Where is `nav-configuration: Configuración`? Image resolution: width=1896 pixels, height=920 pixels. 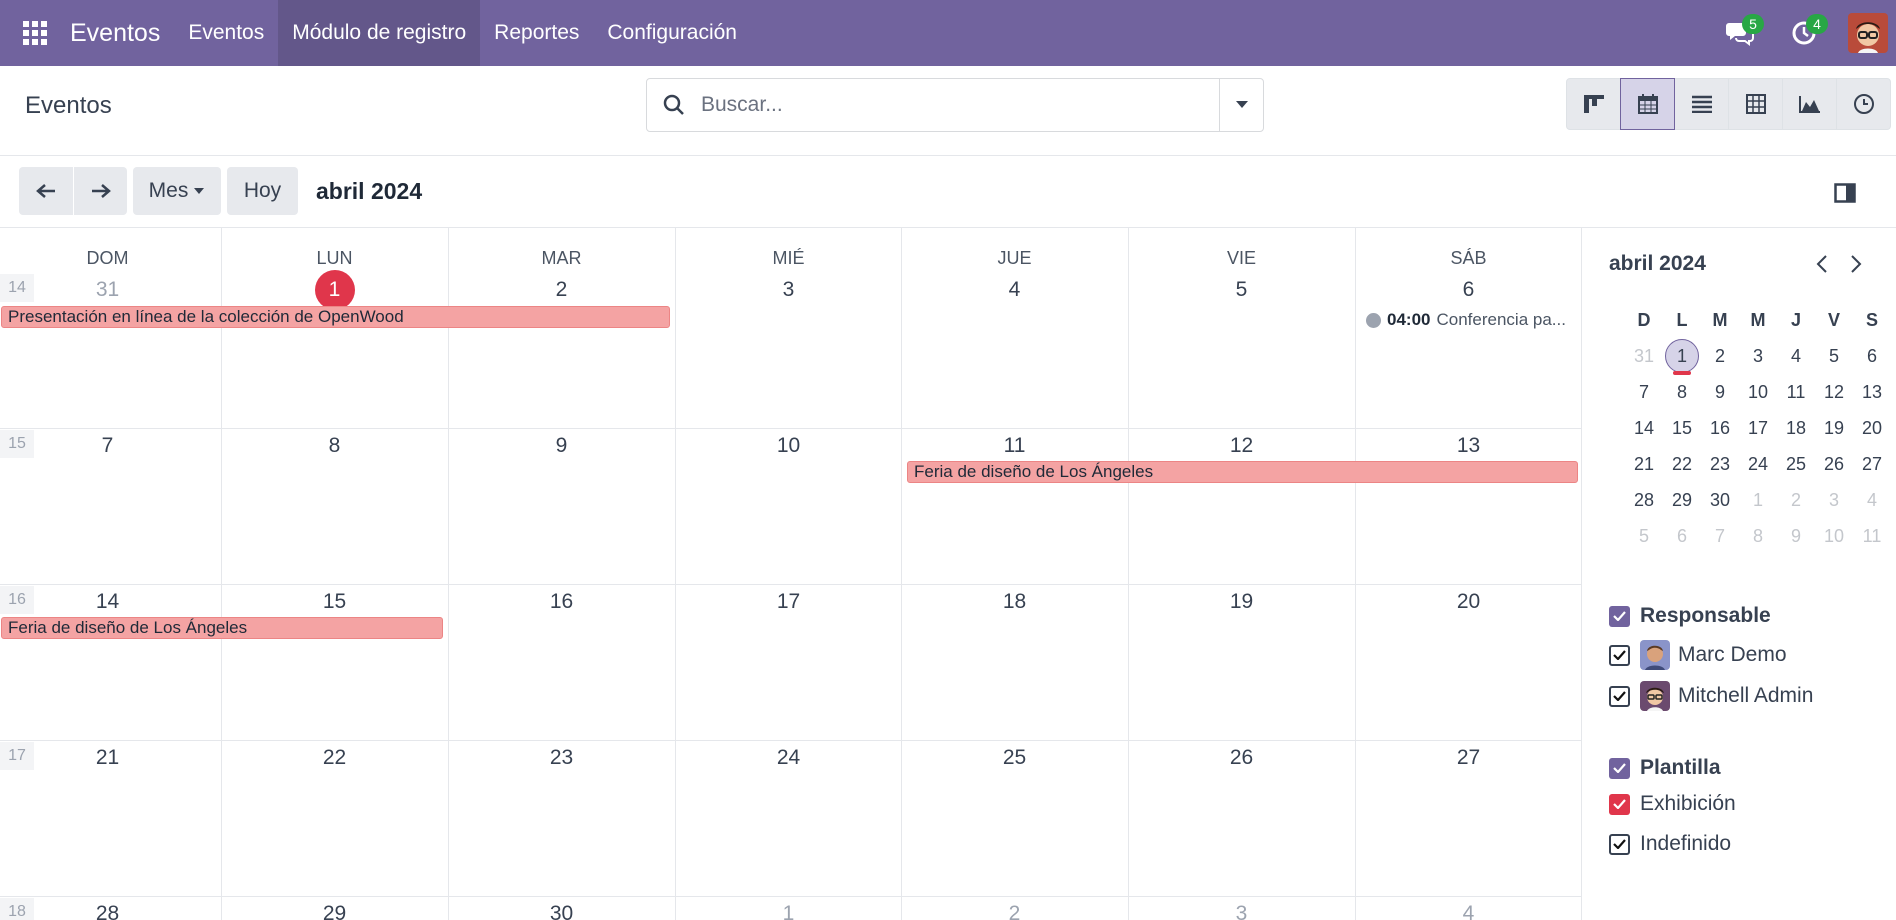 nav-configuration: Configuración is located at coordinates (672, 33).